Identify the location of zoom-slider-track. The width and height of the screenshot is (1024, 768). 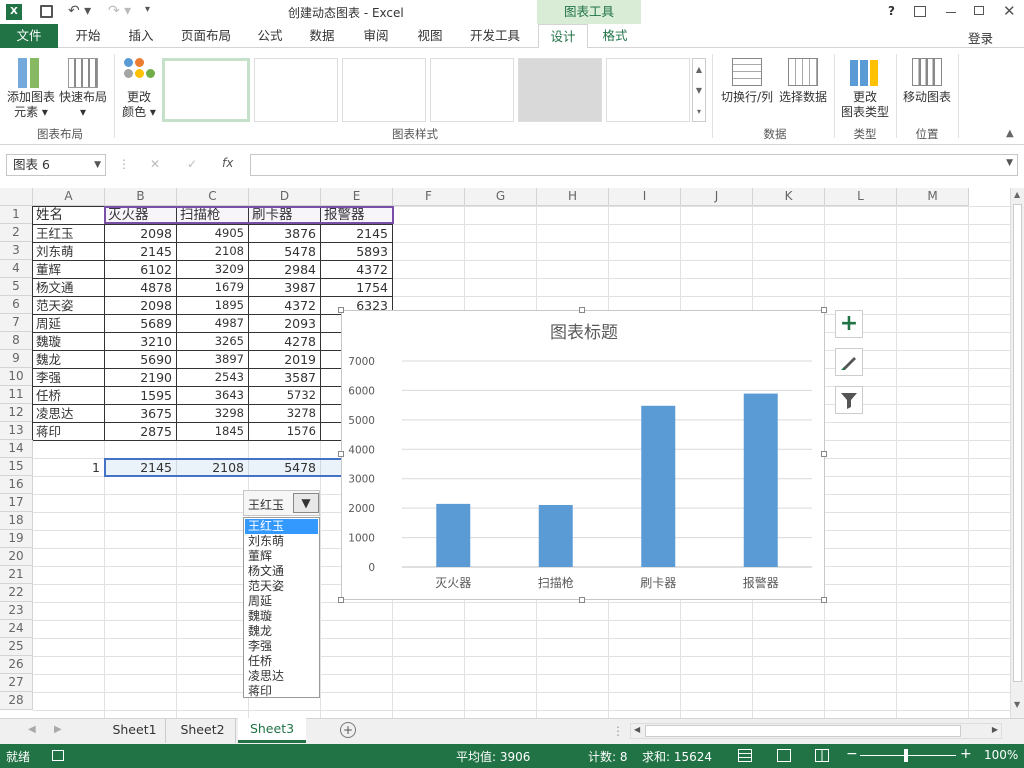
(908, 755).